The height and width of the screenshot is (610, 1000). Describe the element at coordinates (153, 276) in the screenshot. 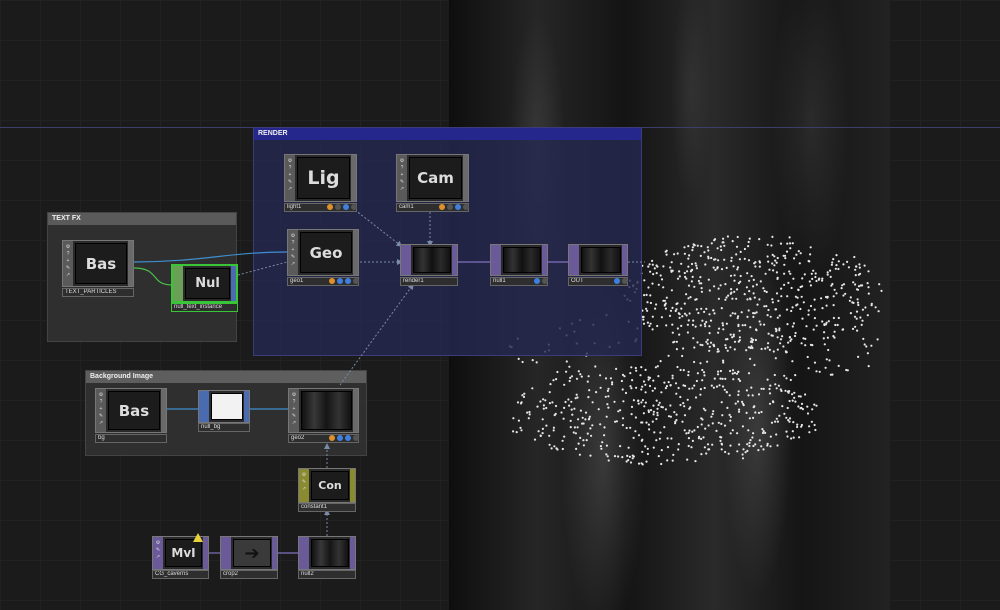

I see `wire-particles-to-null` at that location.